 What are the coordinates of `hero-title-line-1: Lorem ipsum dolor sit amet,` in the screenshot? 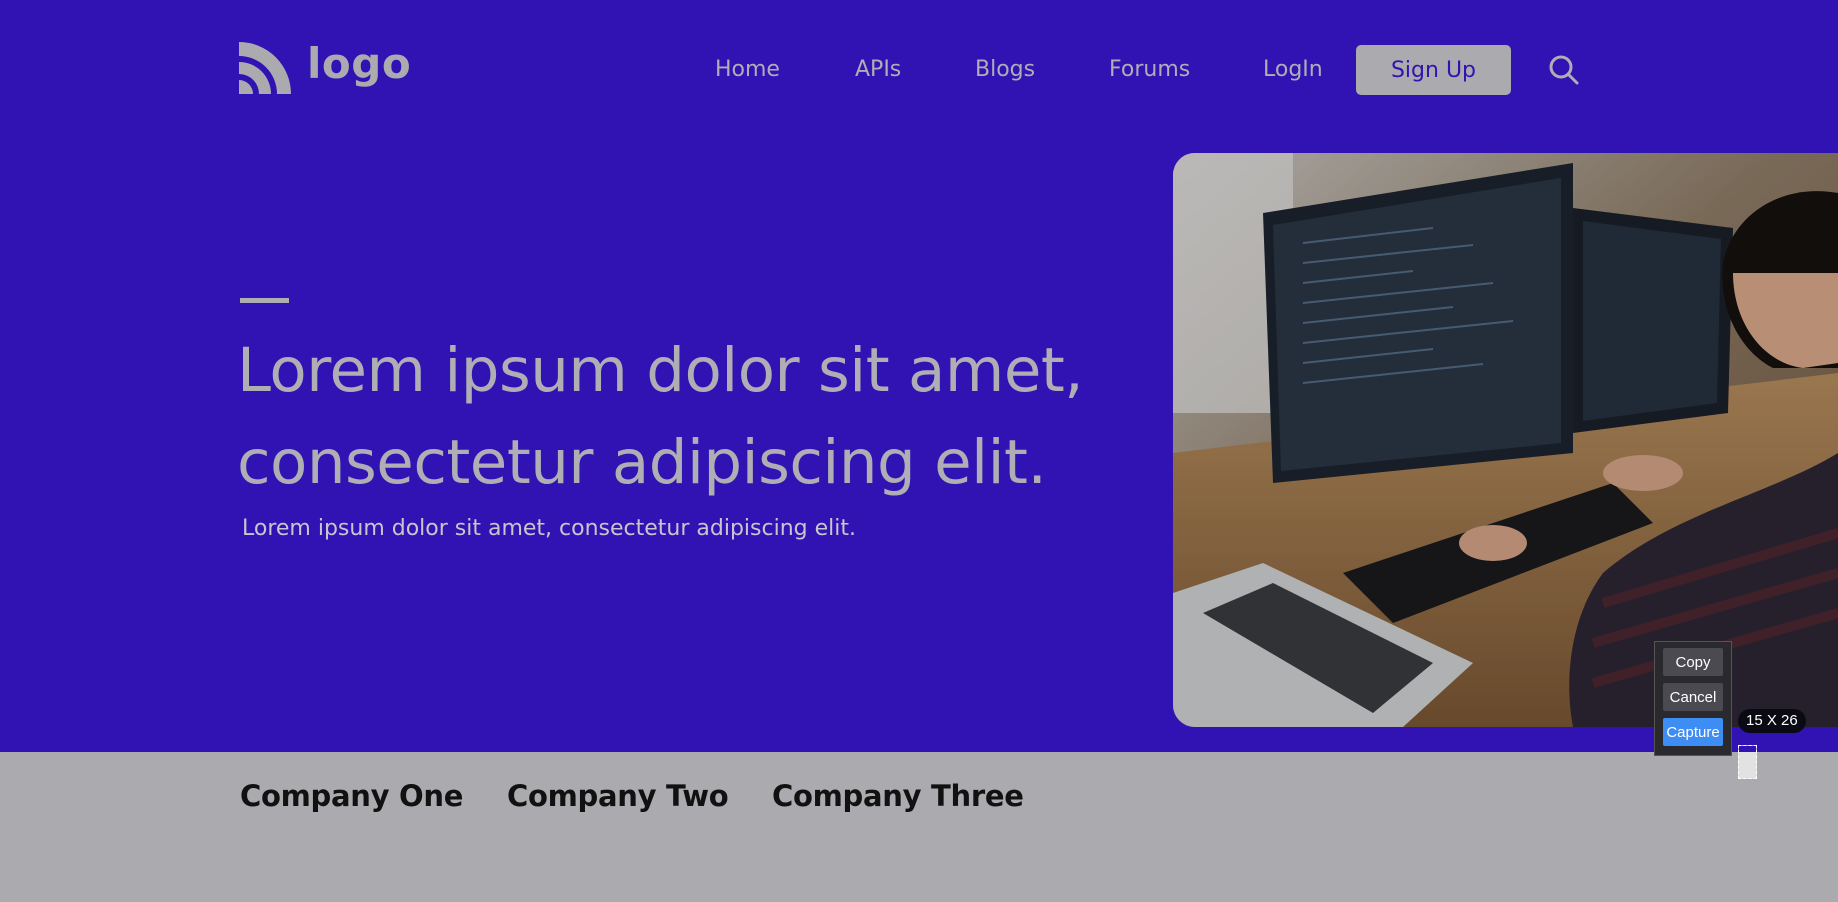 It's located at (660, 370).